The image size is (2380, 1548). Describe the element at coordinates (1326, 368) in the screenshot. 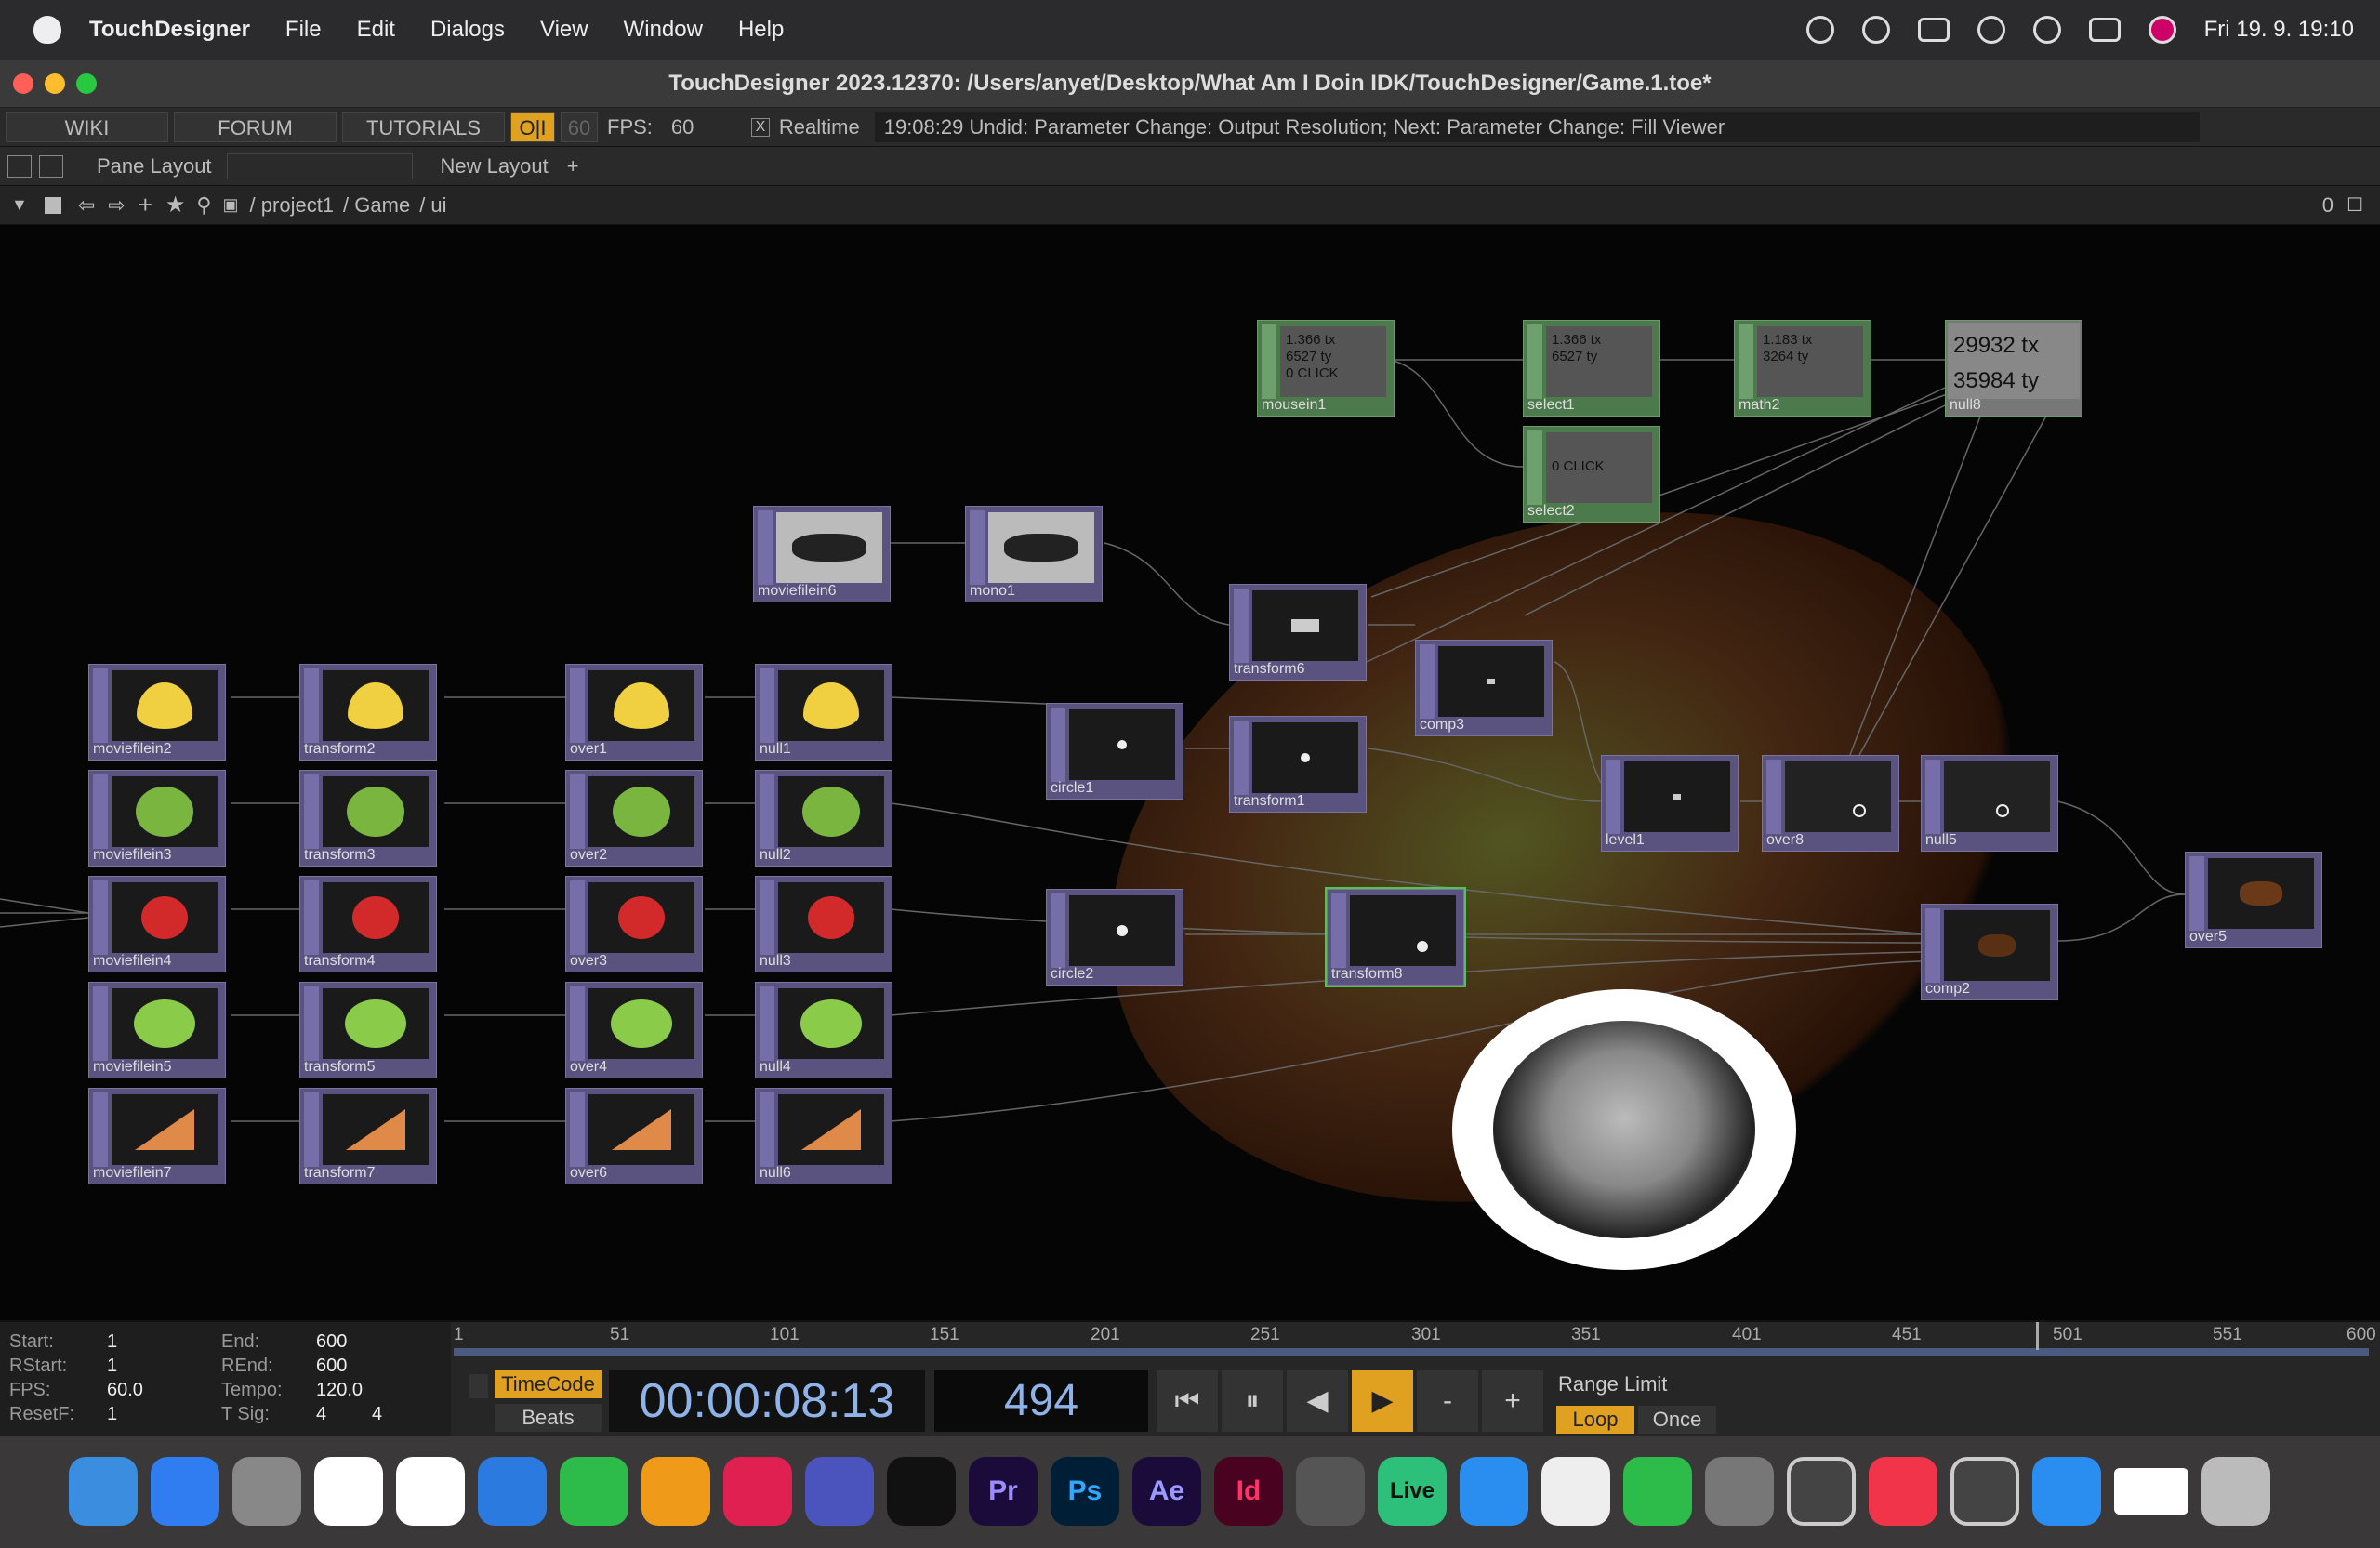

I see `node-mousein1: 1.366 tx 6527 ty 0 CLICK mousein1` at that location.